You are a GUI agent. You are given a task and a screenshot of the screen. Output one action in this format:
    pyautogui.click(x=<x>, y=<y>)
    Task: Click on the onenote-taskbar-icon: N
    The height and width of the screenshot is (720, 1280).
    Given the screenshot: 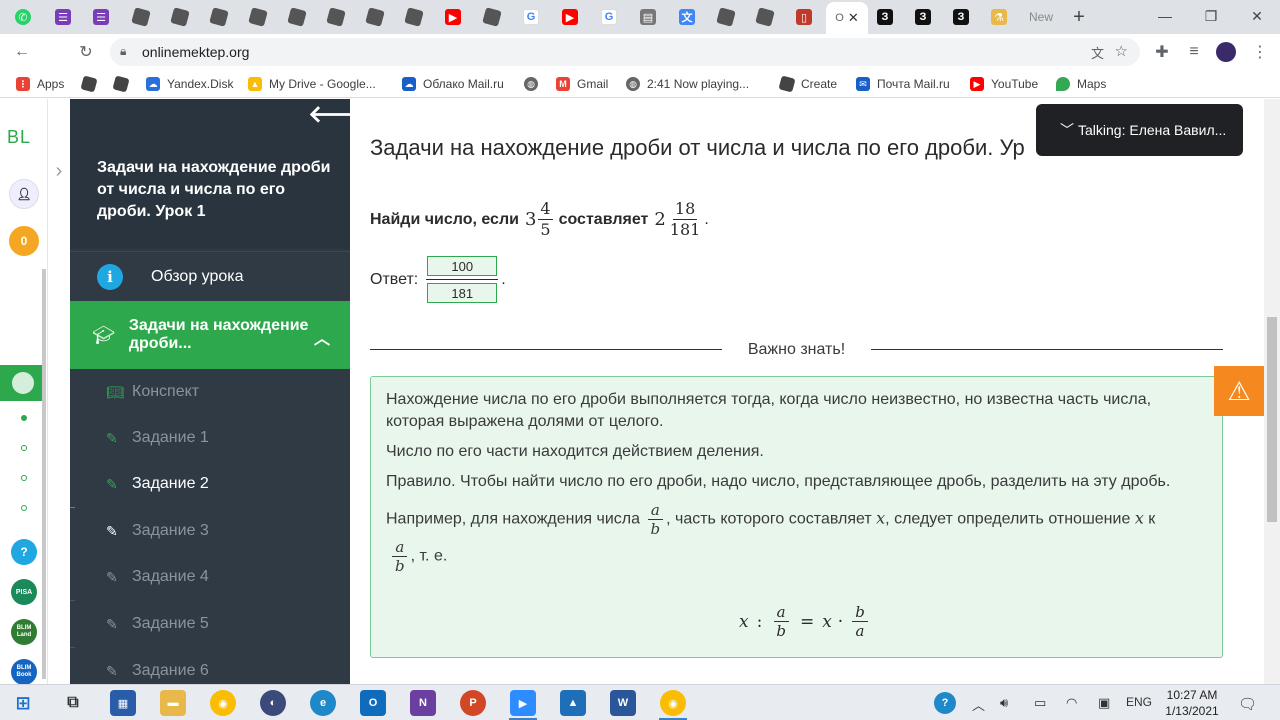 What is the action you would take?
    pyautogui.click(x=423, y=703)
    